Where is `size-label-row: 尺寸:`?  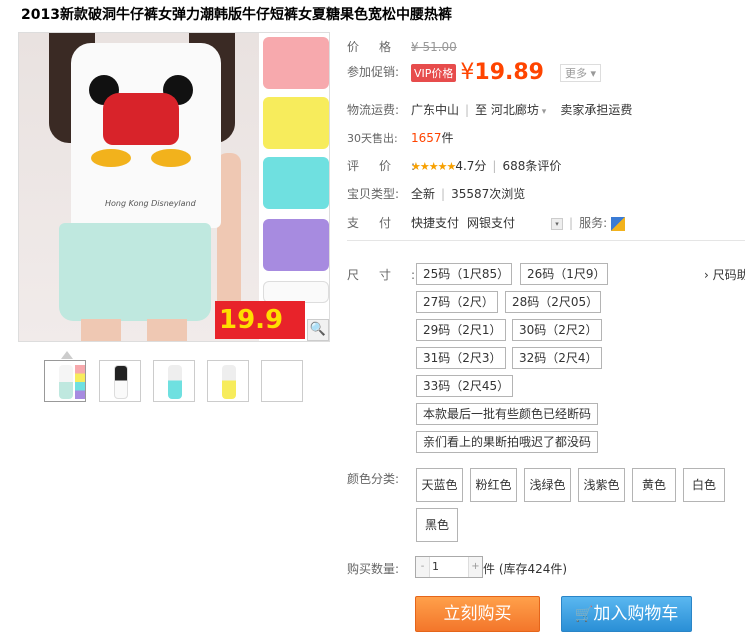
size-label-row: 尺寸: is located at coordinates (391, 274).